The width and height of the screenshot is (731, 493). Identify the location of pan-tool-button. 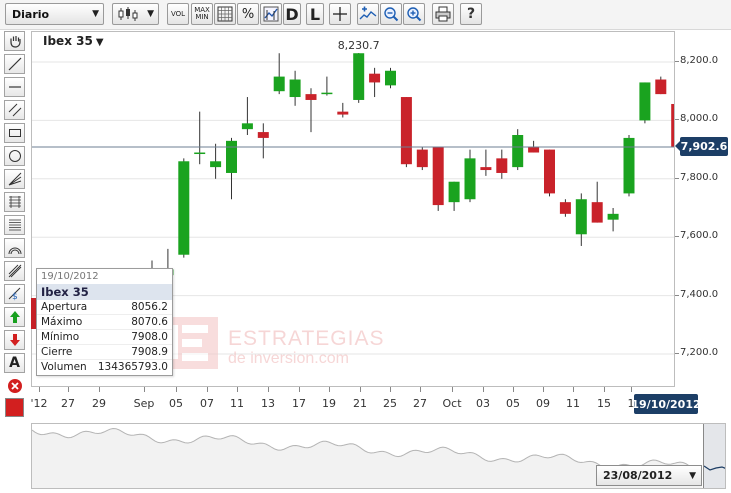
(14, 41).